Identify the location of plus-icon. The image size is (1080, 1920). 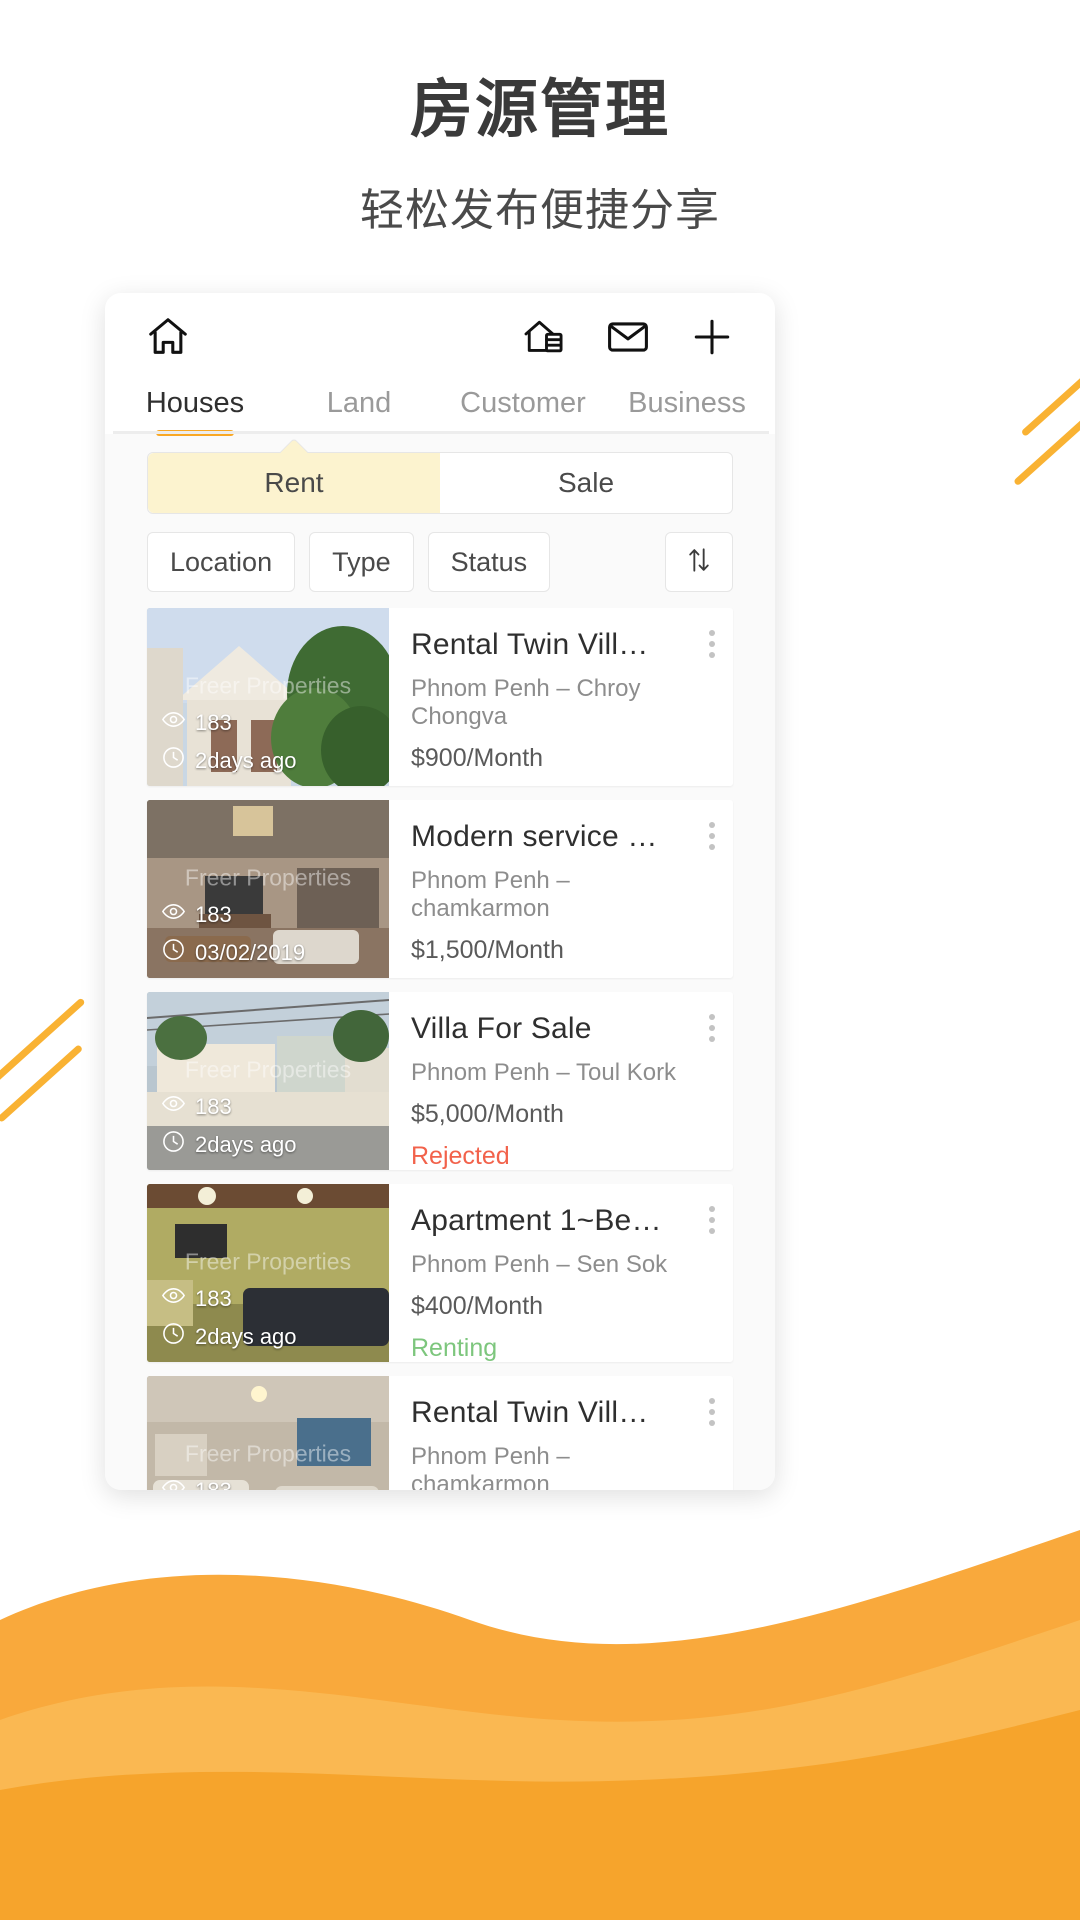
(712, 337).